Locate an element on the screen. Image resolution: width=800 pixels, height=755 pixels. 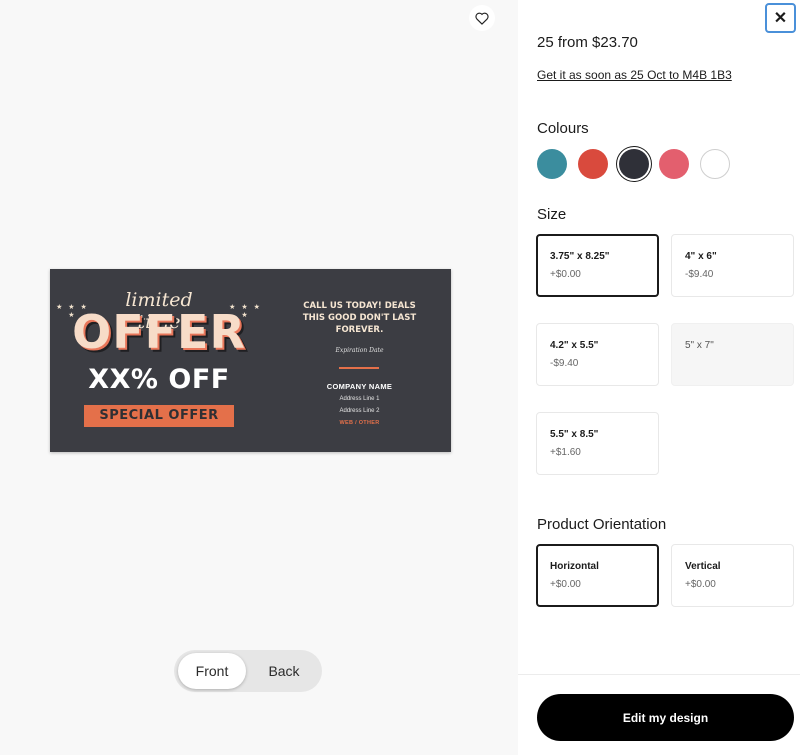
colours-heading: Colours is located at coordinates (563, 128).